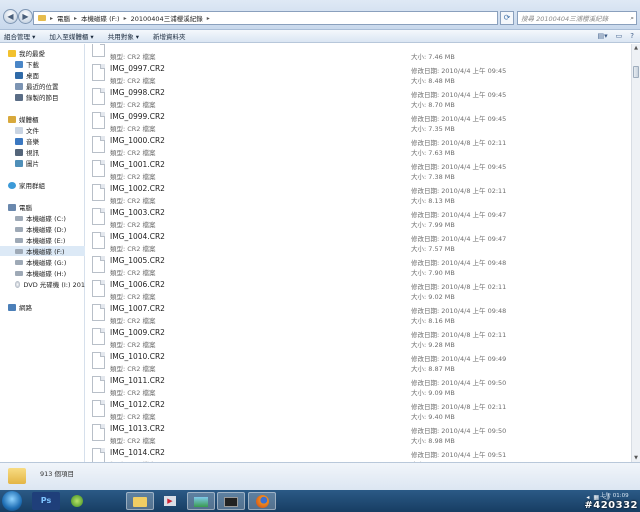  I want to click on windows-media-player-icon, so click(77, 501).